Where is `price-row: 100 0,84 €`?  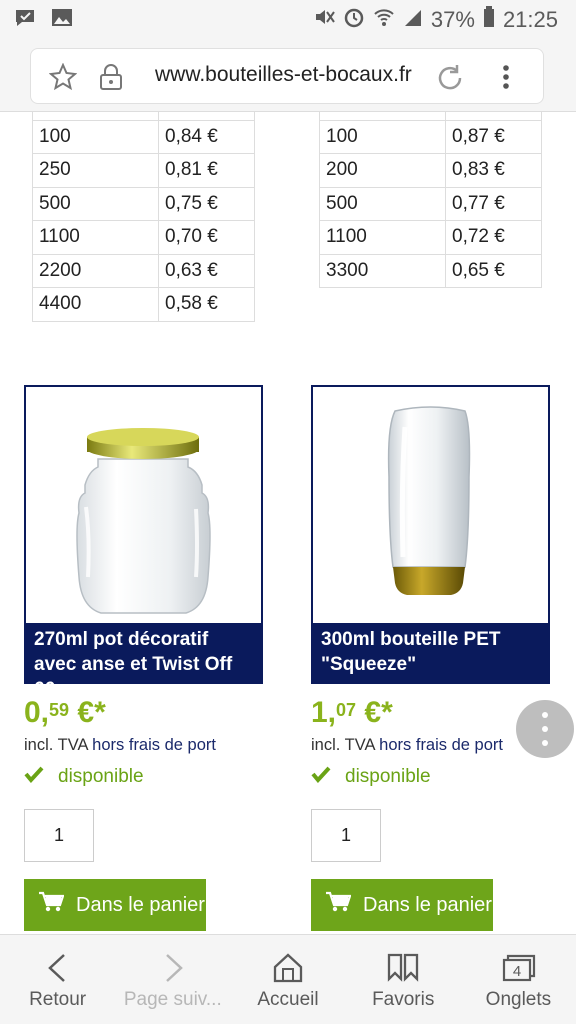
price-row: 100 0,84 € is located at coordinates (143, 136).